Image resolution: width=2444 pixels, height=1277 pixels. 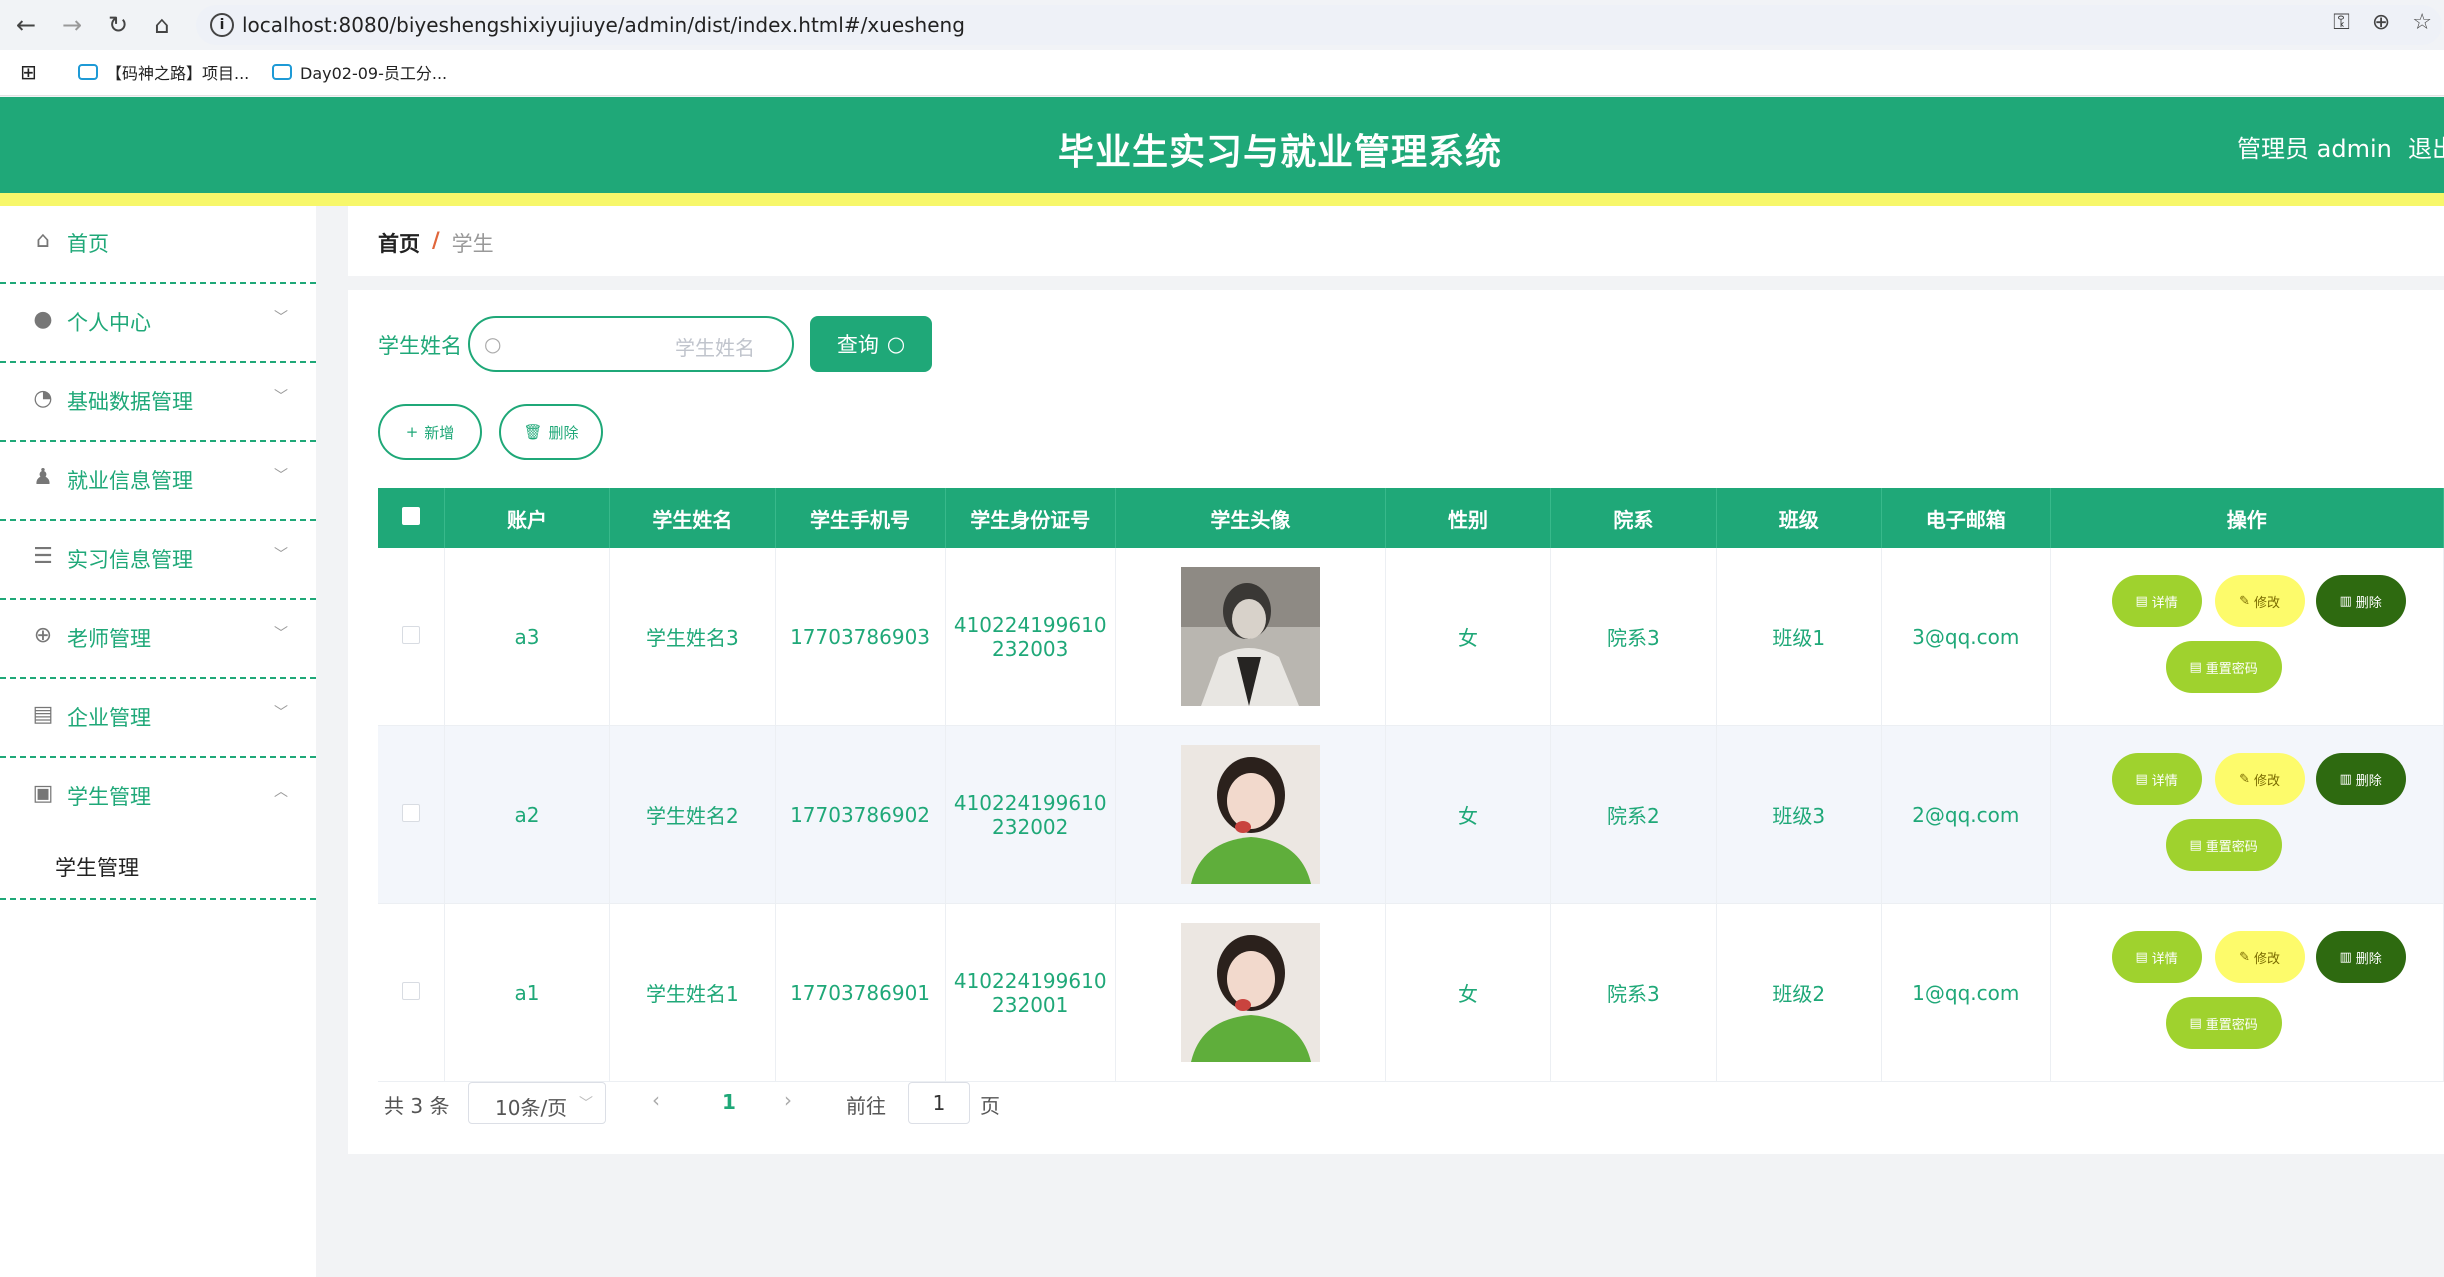 I want to click on select-all-checkbox, so click(x=411, y=518).